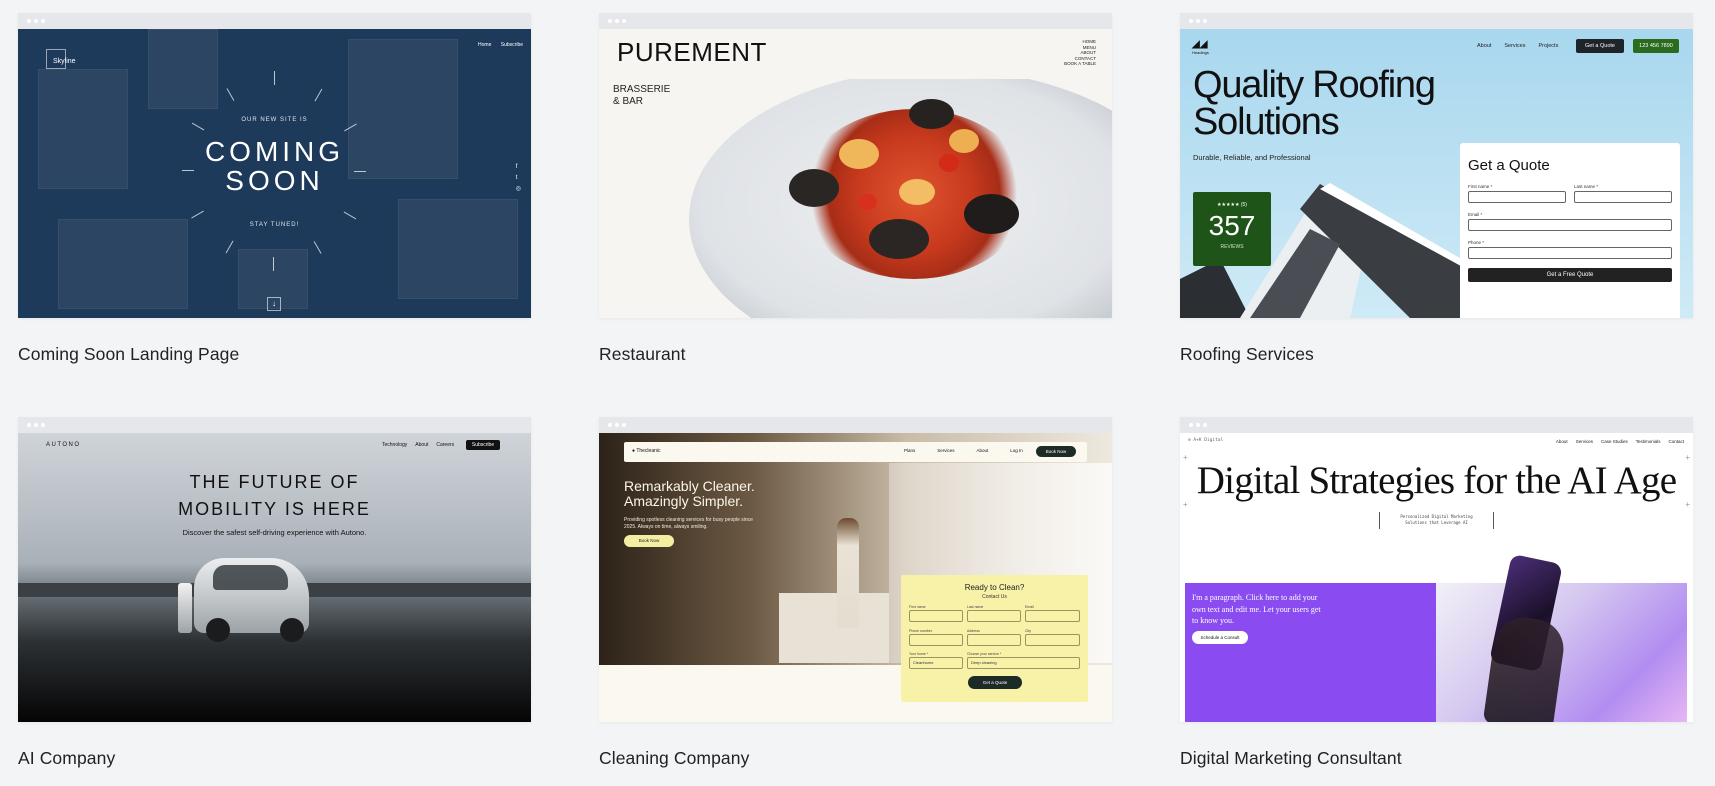 This screenshot has width=1715, height=786. I want to click on template-title: Cleaning Company, so click(855, 758).